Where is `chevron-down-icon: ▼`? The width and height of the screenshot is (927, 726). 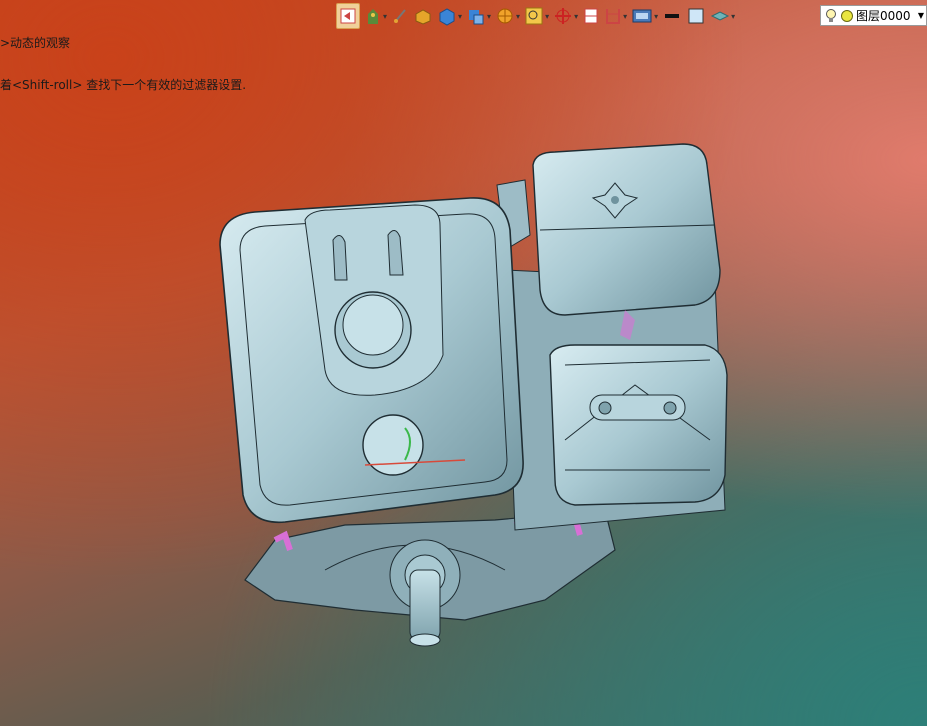
chevron-down-icon: ▼ is located at coordinates (921, 15).